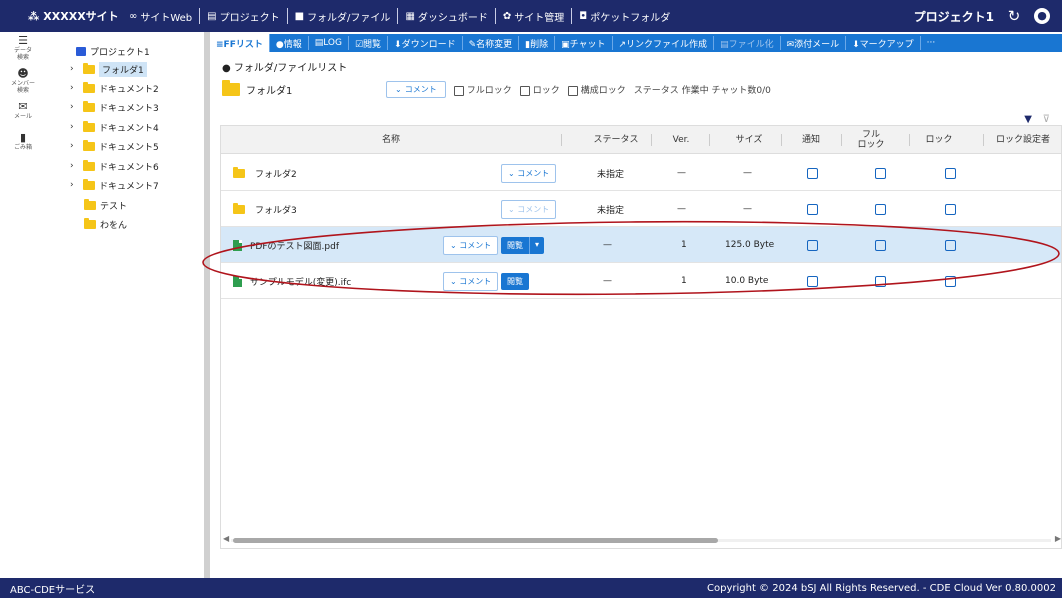 The width and height of the screenshot is (1062, 598). What do you see at coordinates (883, 43) in the screenshot?
I see `markup-button: ⬇マークアップ` at bounding box center [883, 43].